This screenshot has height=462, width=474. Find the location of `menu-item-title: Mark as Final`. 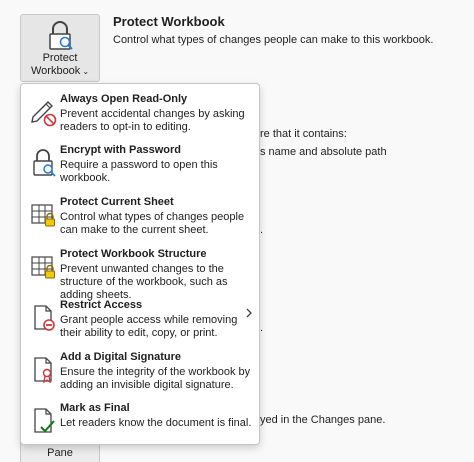

menu-item-title: Mark as Final is located at coordinates (95, 408).